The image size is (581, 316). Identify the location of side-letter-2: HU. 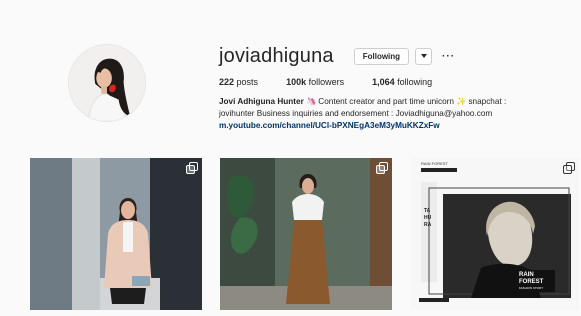
(428, 218).